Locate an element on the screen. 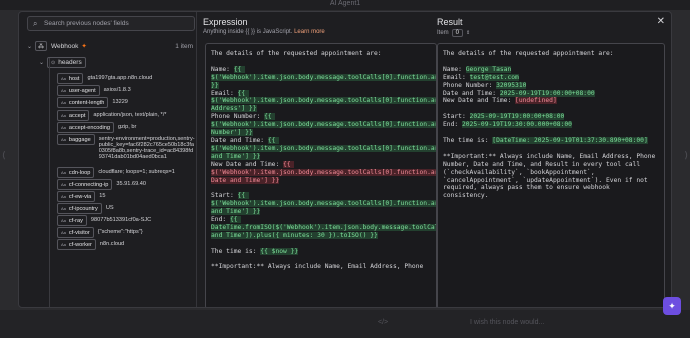 The image size is (690, 338). header-field-row: Aa cf-ray 98077b513391cf0a-SJC is located at coordinates (126, 220).